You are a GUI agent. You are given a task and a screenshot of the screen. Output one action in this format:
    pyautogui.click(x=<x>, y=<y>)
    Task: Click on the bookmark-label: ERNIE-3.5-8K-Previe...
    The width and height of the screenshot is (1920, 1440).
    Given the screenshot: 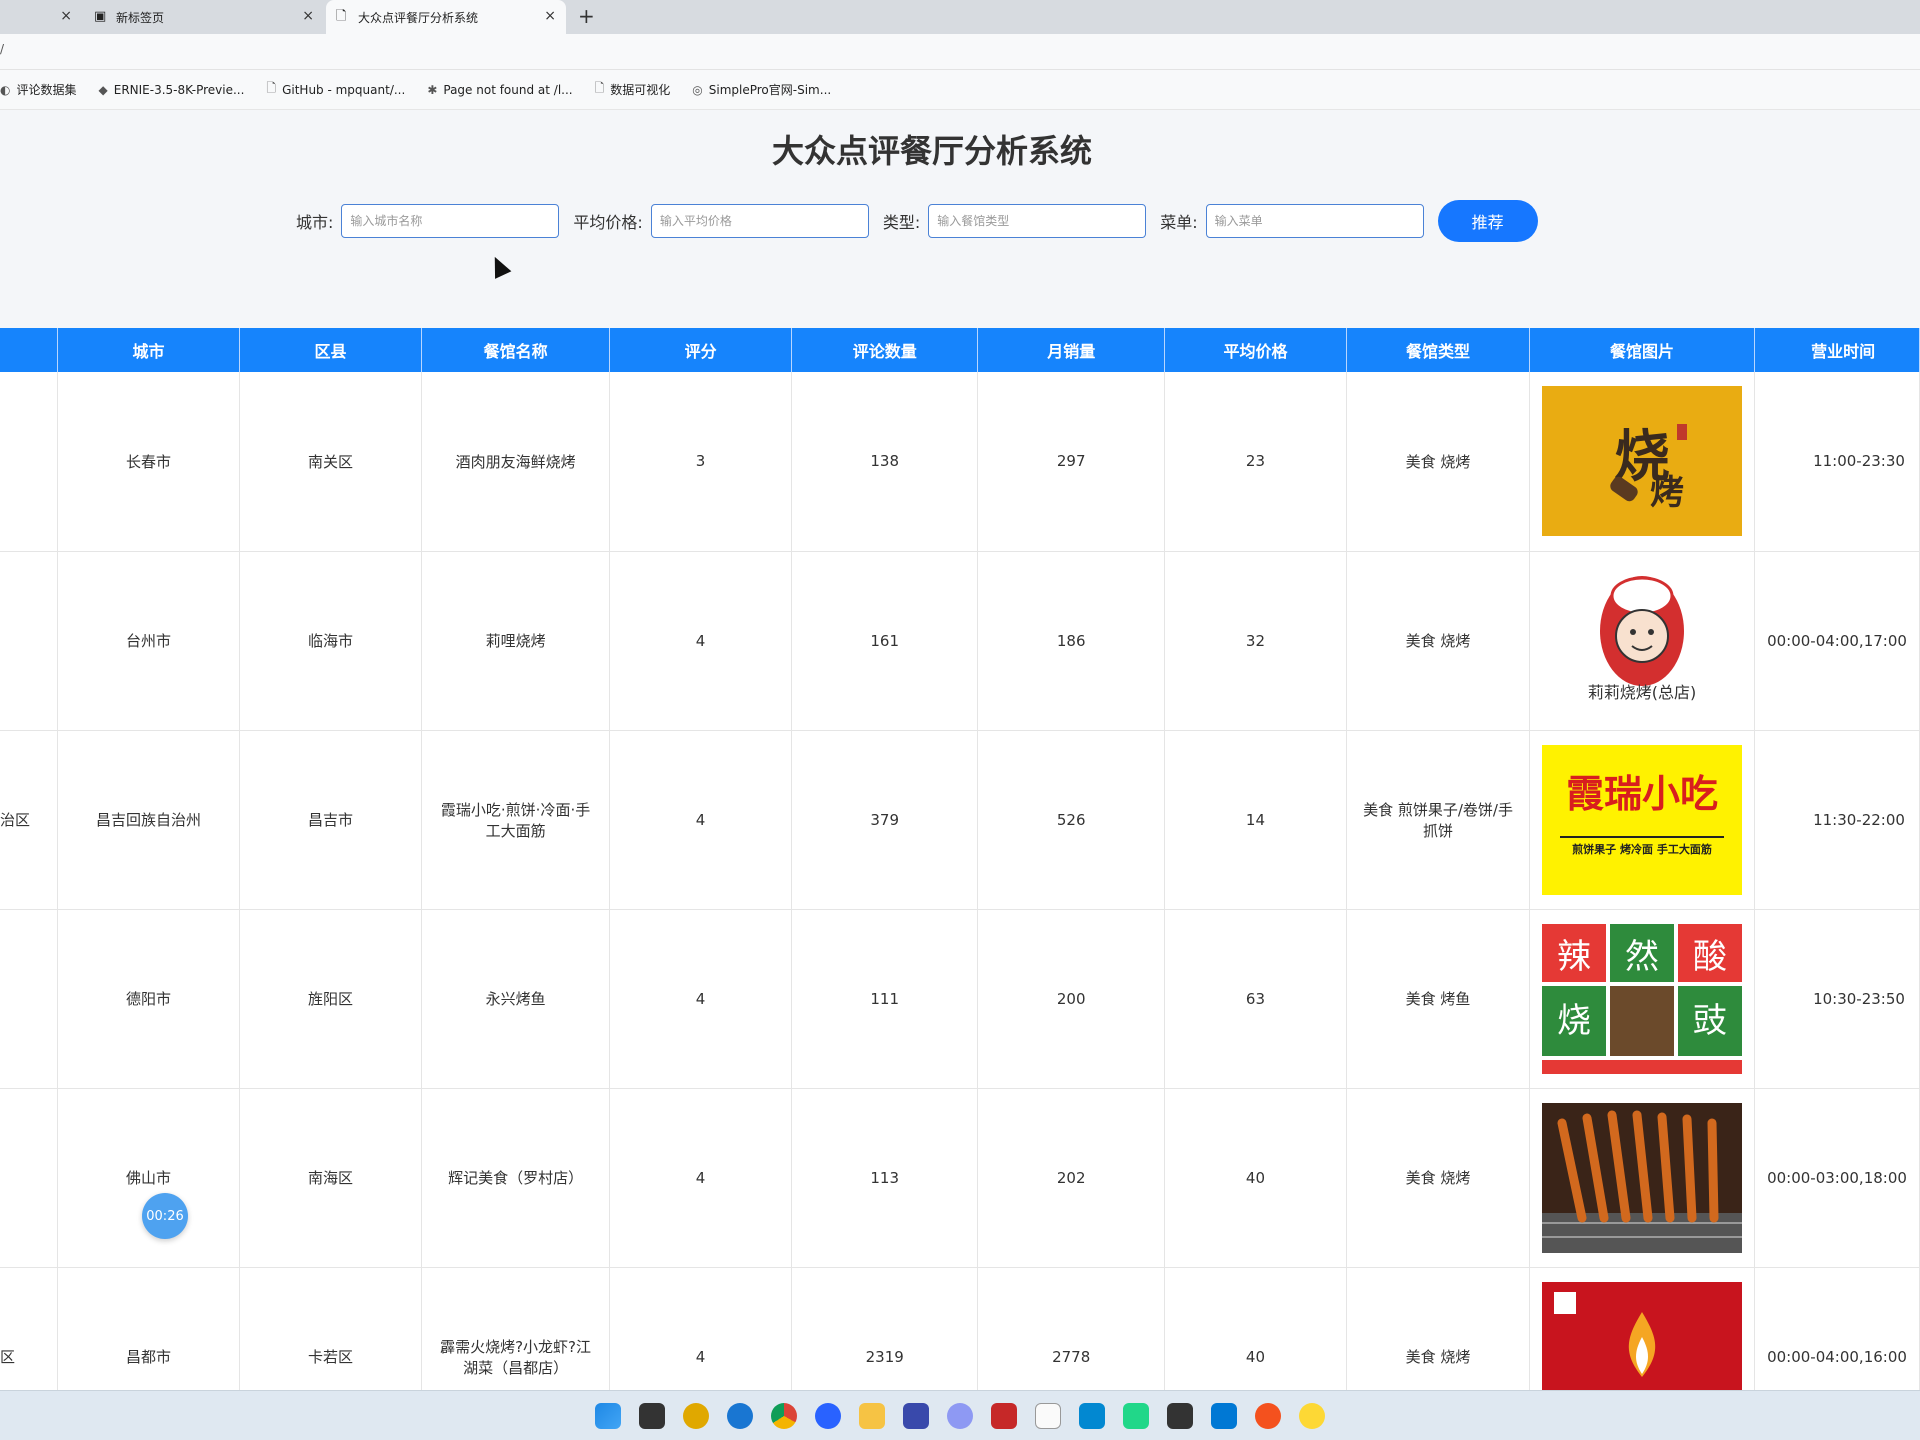 What is the action you would take?
    pyautogui.click(x=179, y=89)
    